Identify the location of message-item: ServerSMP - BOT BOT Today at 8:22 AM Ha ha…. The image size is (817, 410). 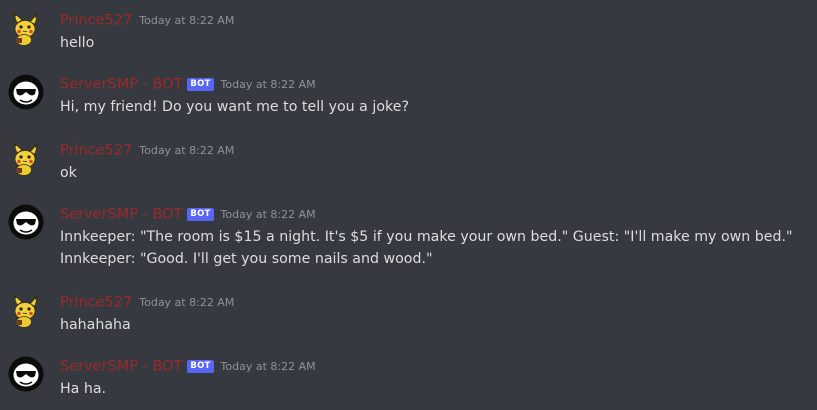
(408, 383).